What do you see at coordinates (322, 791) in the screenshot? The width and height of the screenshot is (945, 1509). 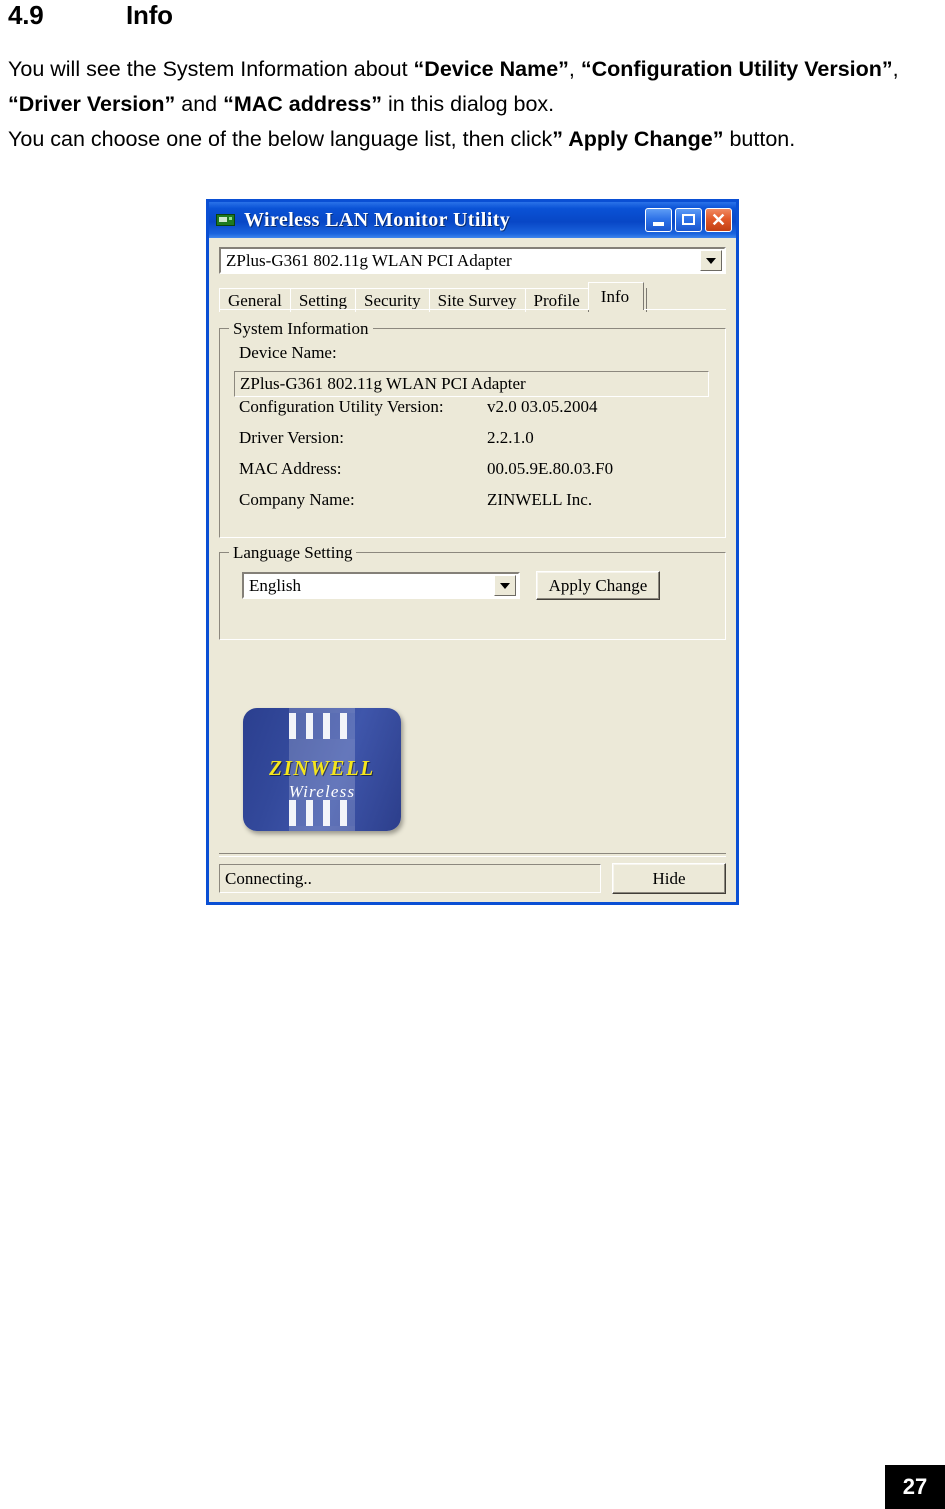 I see `logo-tagline-text: Wireless` at bounding box center [322, 791].